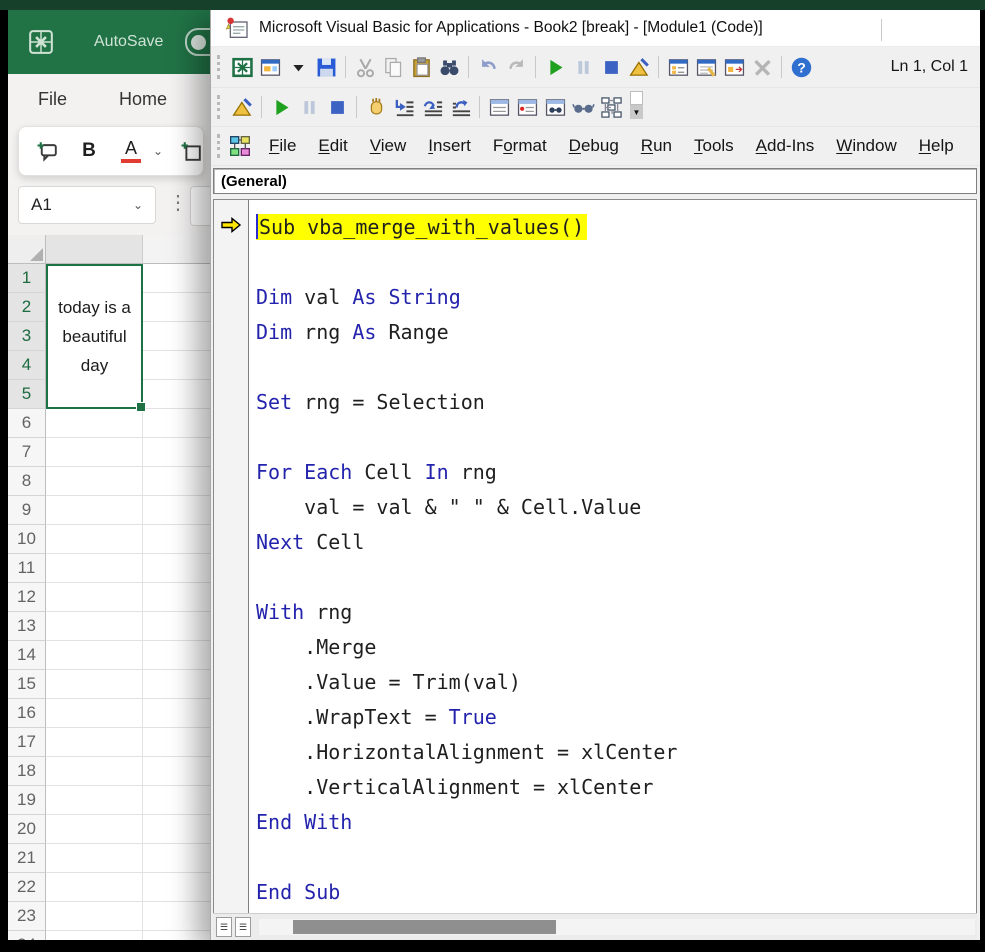  I want to click on insert-userform-button, so click(270, 67).